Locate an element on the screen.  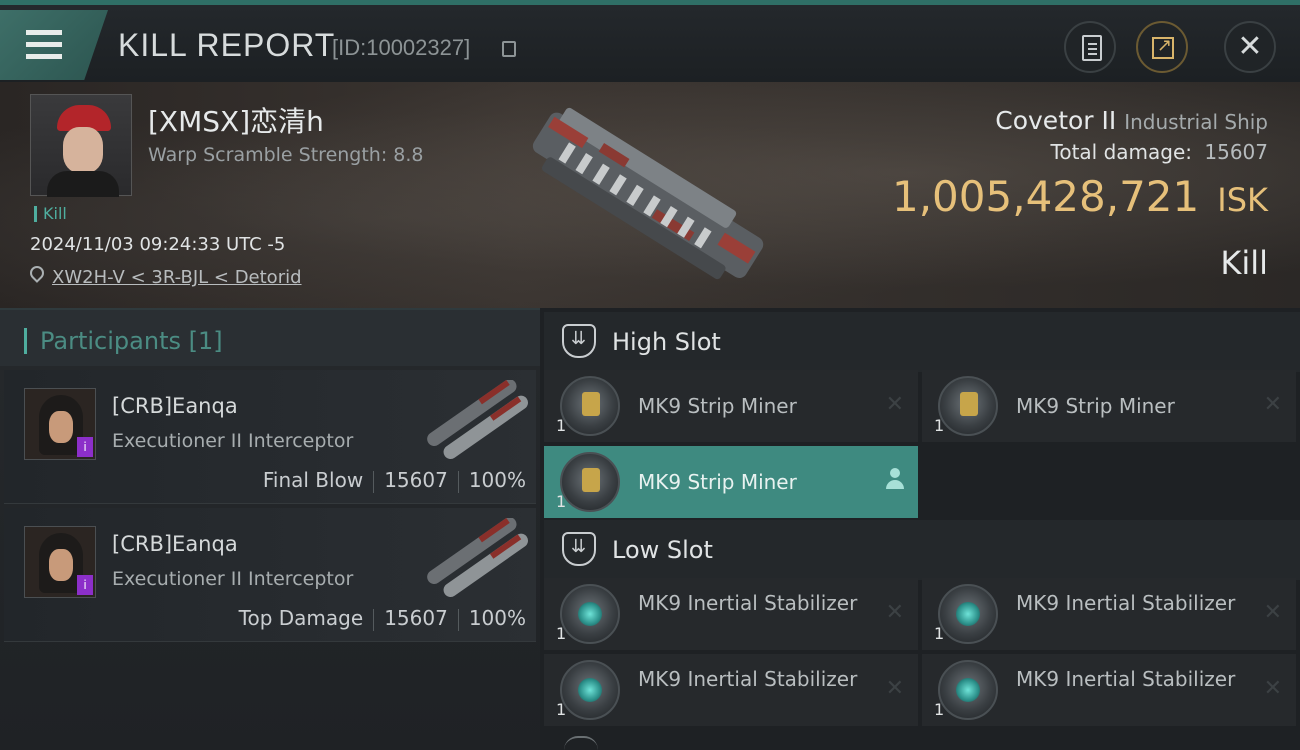
clipboard-icon is located at coordinates (1092, 48).